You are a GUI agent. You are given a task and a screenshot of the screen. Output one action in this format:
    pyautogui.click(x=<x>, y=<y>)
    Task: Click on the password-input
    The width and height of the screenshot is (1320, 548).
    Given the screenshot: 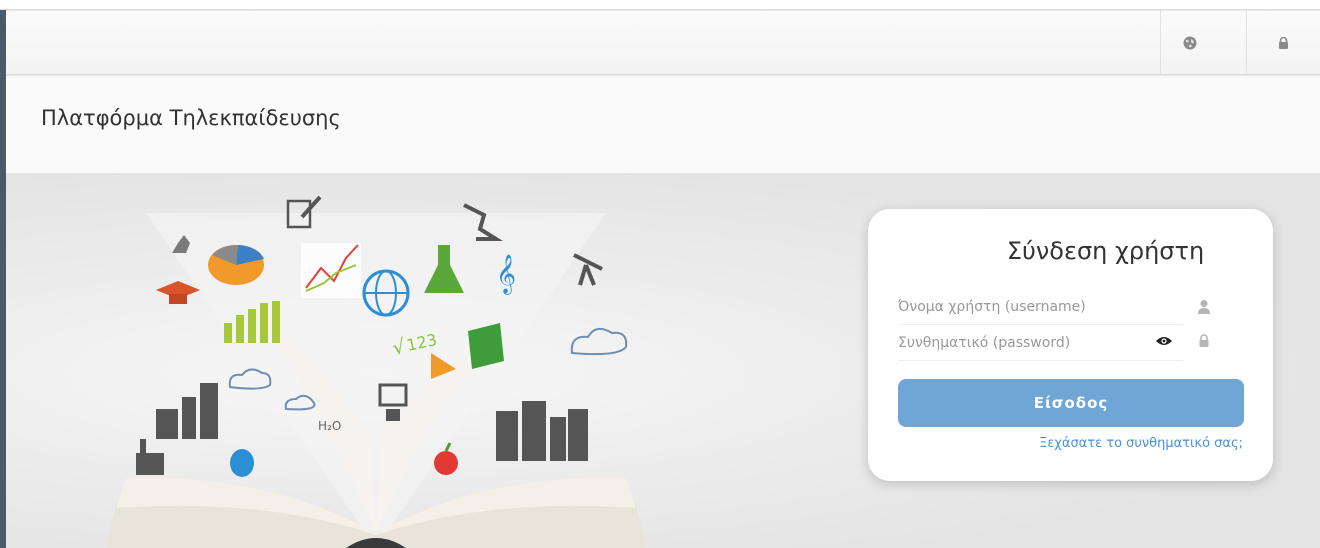 What is the action you would take?
    pyautogui.click(x=1040, y=342)
    